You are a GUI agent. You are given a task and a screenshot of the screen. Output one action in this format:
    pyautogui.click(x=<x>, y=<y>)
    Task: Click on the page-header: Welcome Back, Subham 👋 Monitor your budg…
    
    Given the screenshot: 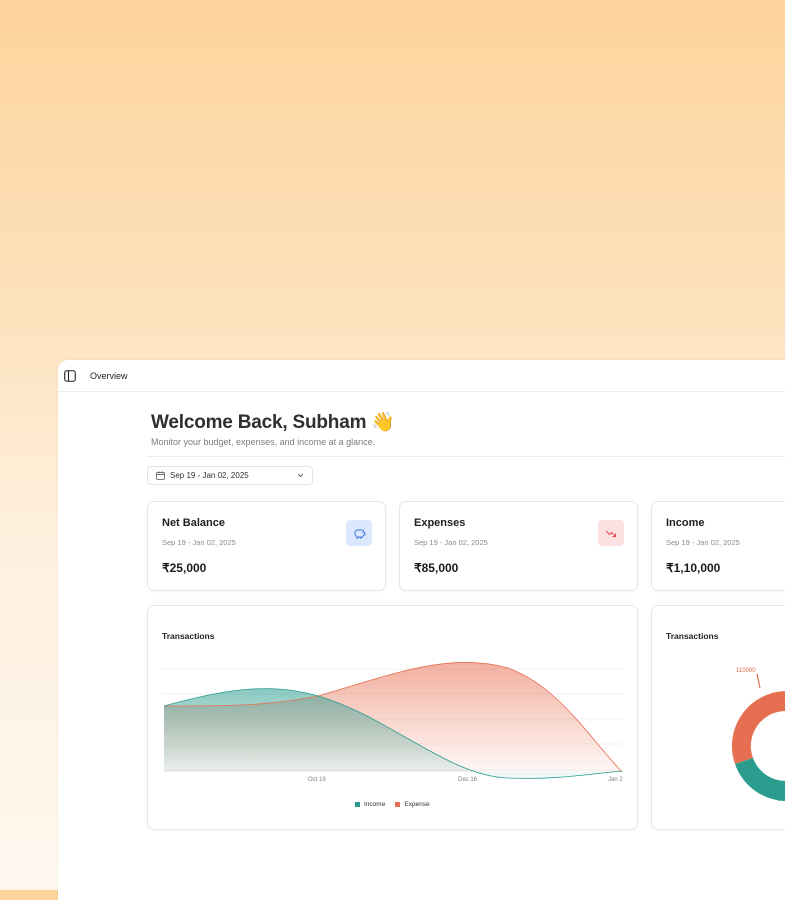 What is the action you would take?
    pyautogui.click(x=273, y=428)
    